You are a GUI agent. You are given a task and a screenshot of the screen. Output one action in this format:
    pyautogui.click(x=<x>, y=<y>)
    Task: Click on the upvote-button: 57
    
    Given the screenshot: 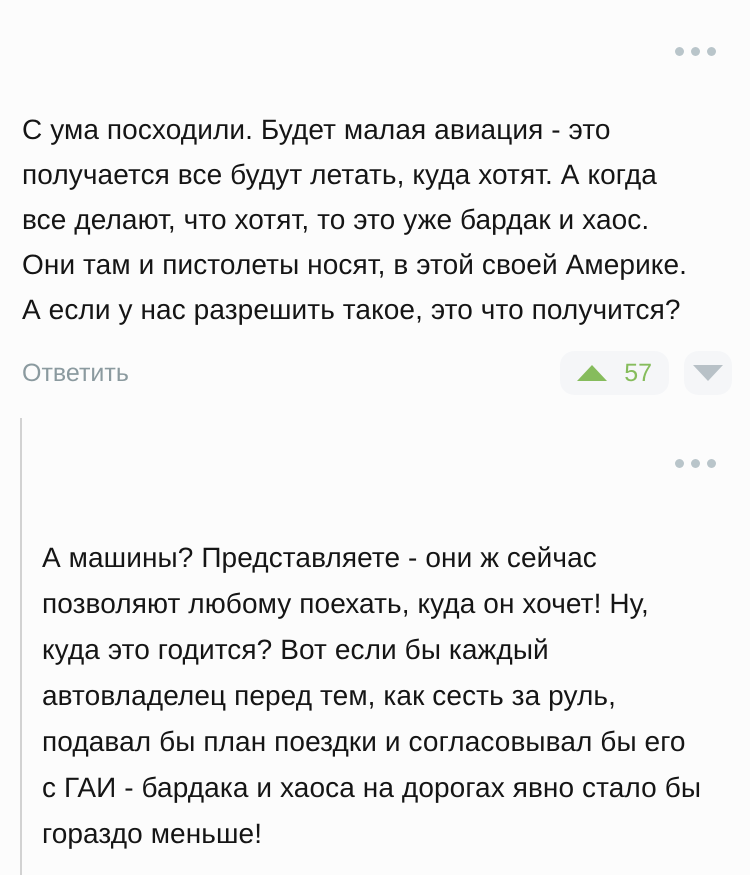 What is the action you would take?
    pyautogui.click(x=614, y=373)
    